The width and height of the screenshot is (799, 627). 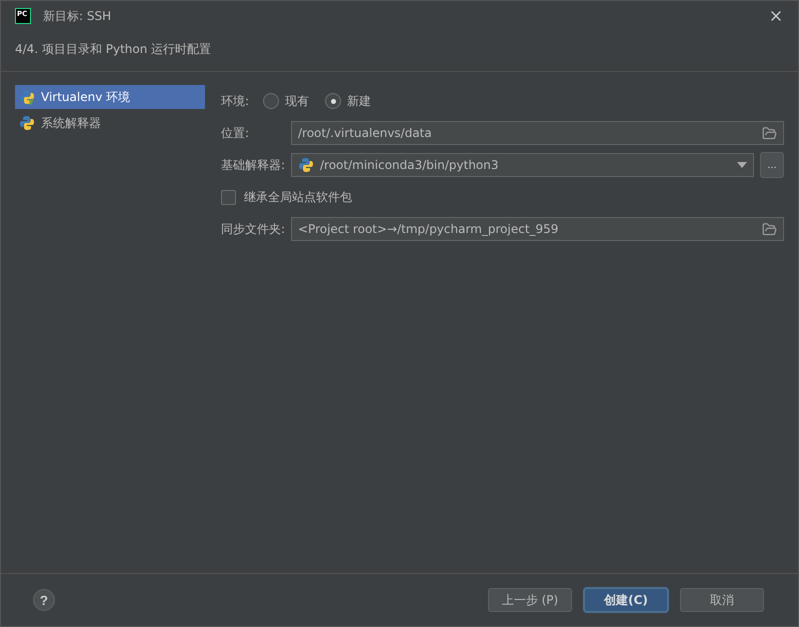 What do you see at coordinates (530, 600) in the screenshot?
I see `dialog-button: 上一步 (P)` at bounding box center [530, 600].